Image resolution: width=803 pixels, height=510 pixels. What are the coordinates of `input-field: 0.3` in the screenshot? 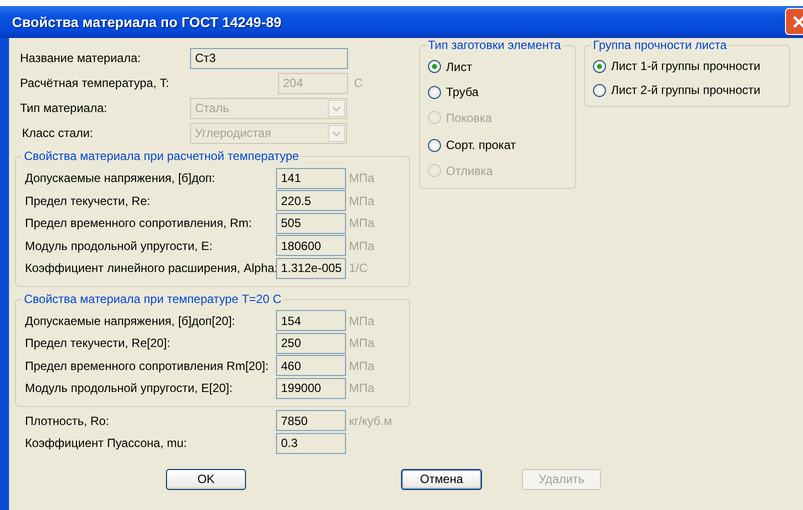 It's located at (311, 443).